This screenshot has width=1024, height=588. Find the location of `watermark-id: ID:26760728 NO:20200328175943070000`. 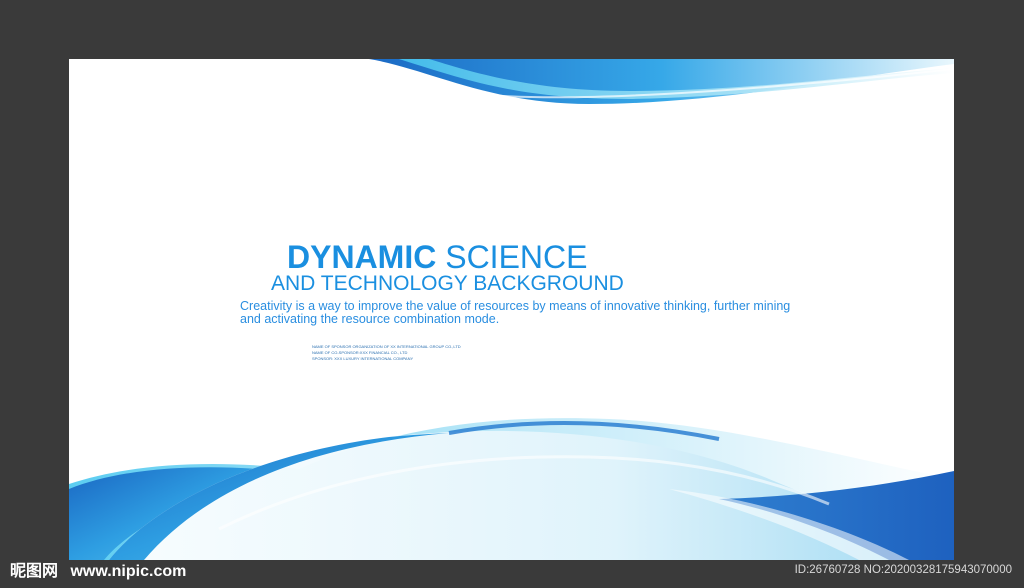

watermark-id: ID:26760728 NO:20200328175943070000 is located at coordinates (903, 570).